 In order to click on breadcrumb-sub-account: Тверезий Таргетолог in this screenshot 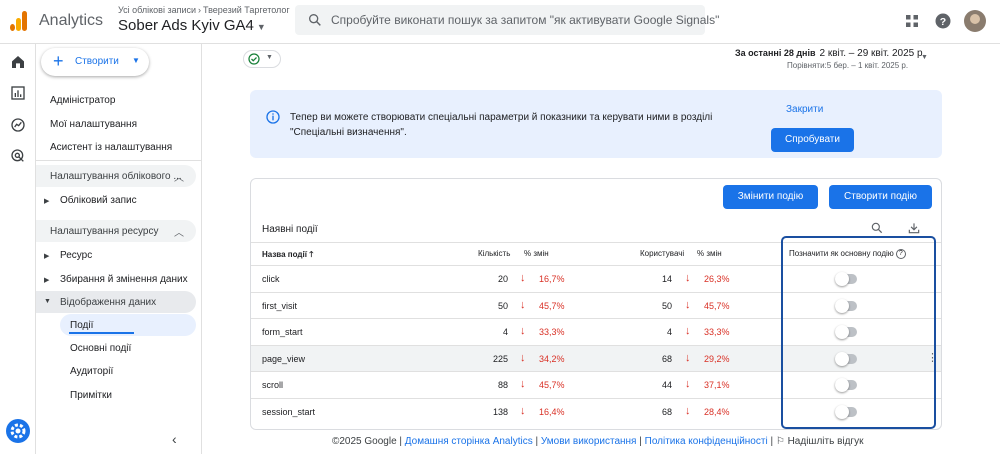, I will do `click(246, 10)`.